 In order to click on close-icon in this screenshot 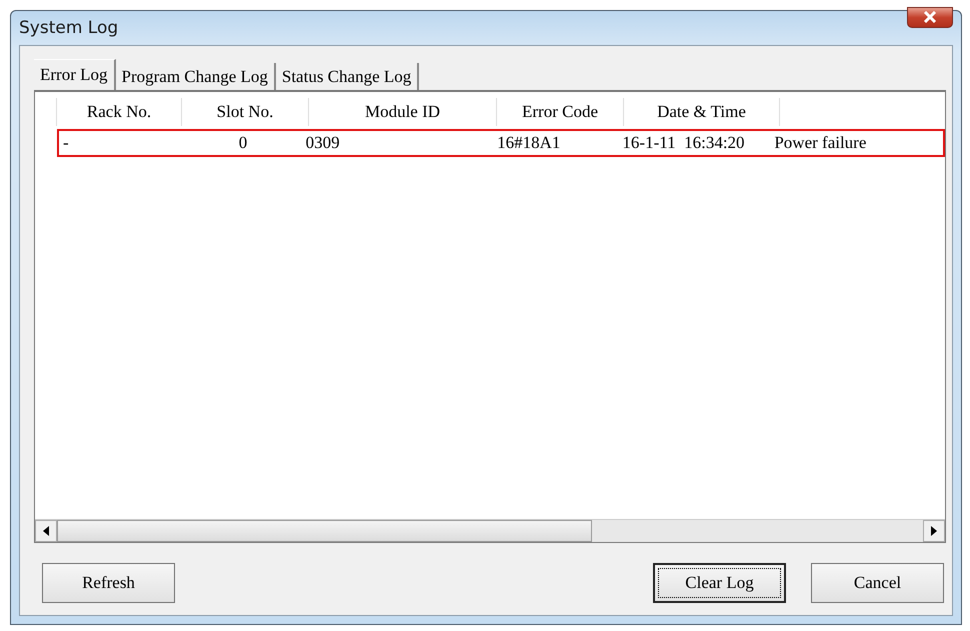, I will do `click(930, 17)`.